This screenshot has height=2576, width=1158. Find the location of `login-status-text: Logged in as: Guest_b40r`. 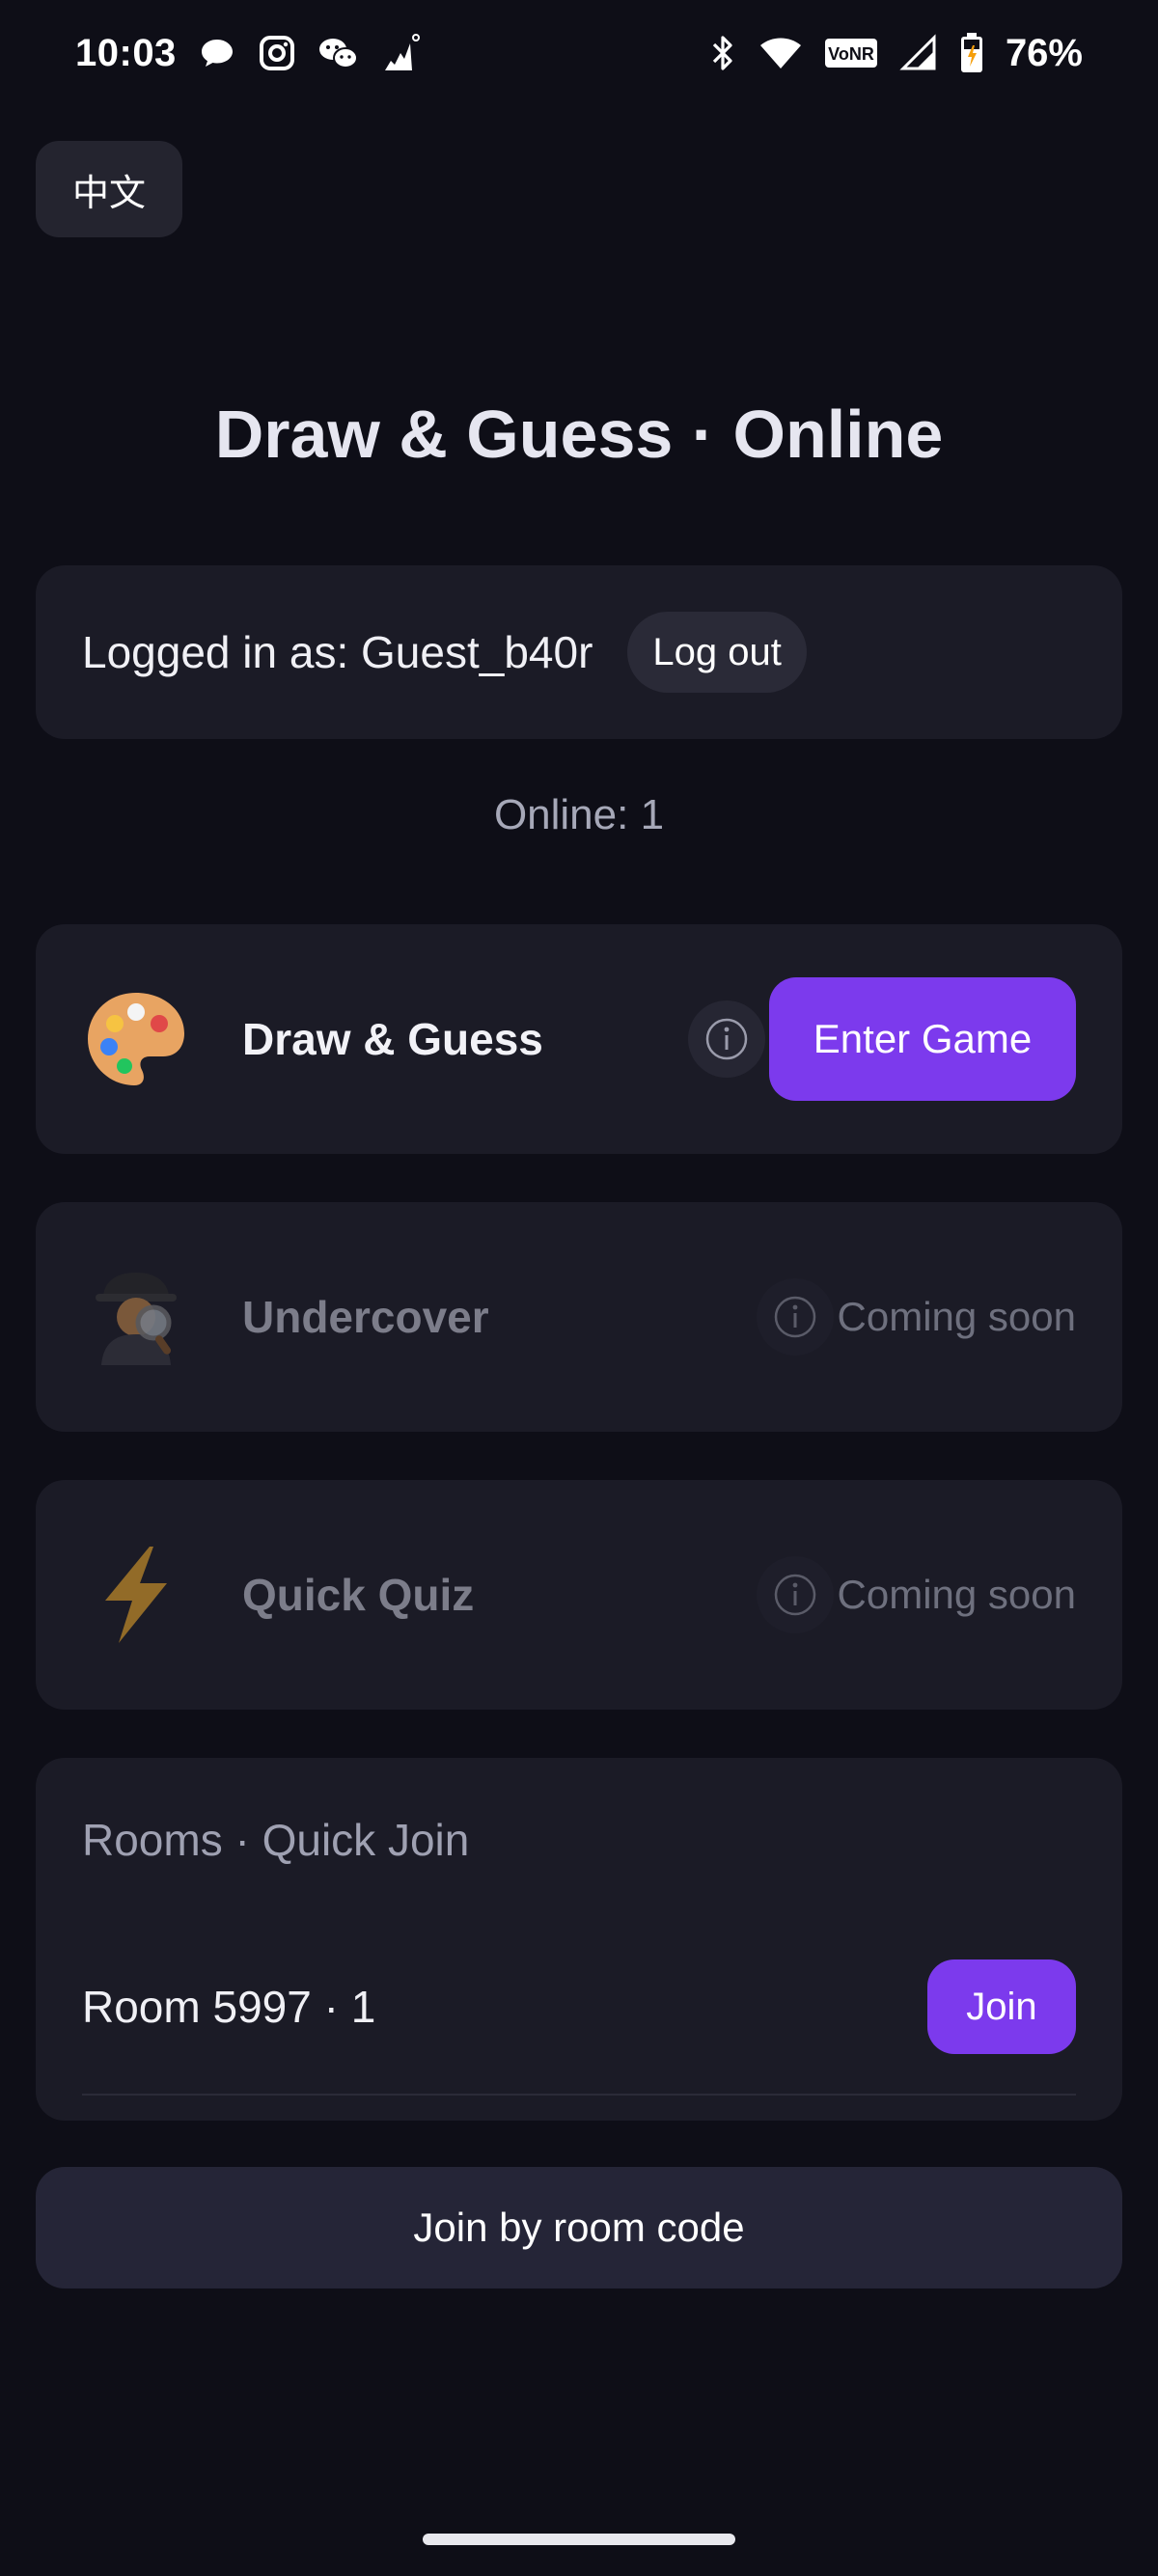

login-status-text: Logged in as: Guest_b40r is located at coordinates (337, 652).